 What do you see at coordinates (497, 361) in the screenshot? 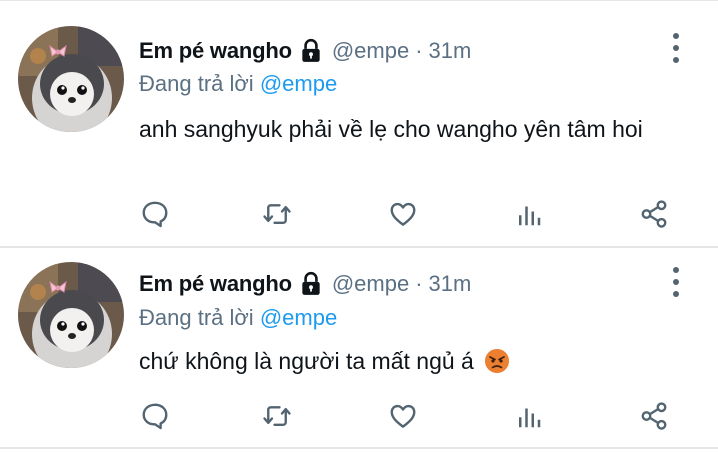
I see `angry-face-emoji-icon` at bounding box center [497, 361].